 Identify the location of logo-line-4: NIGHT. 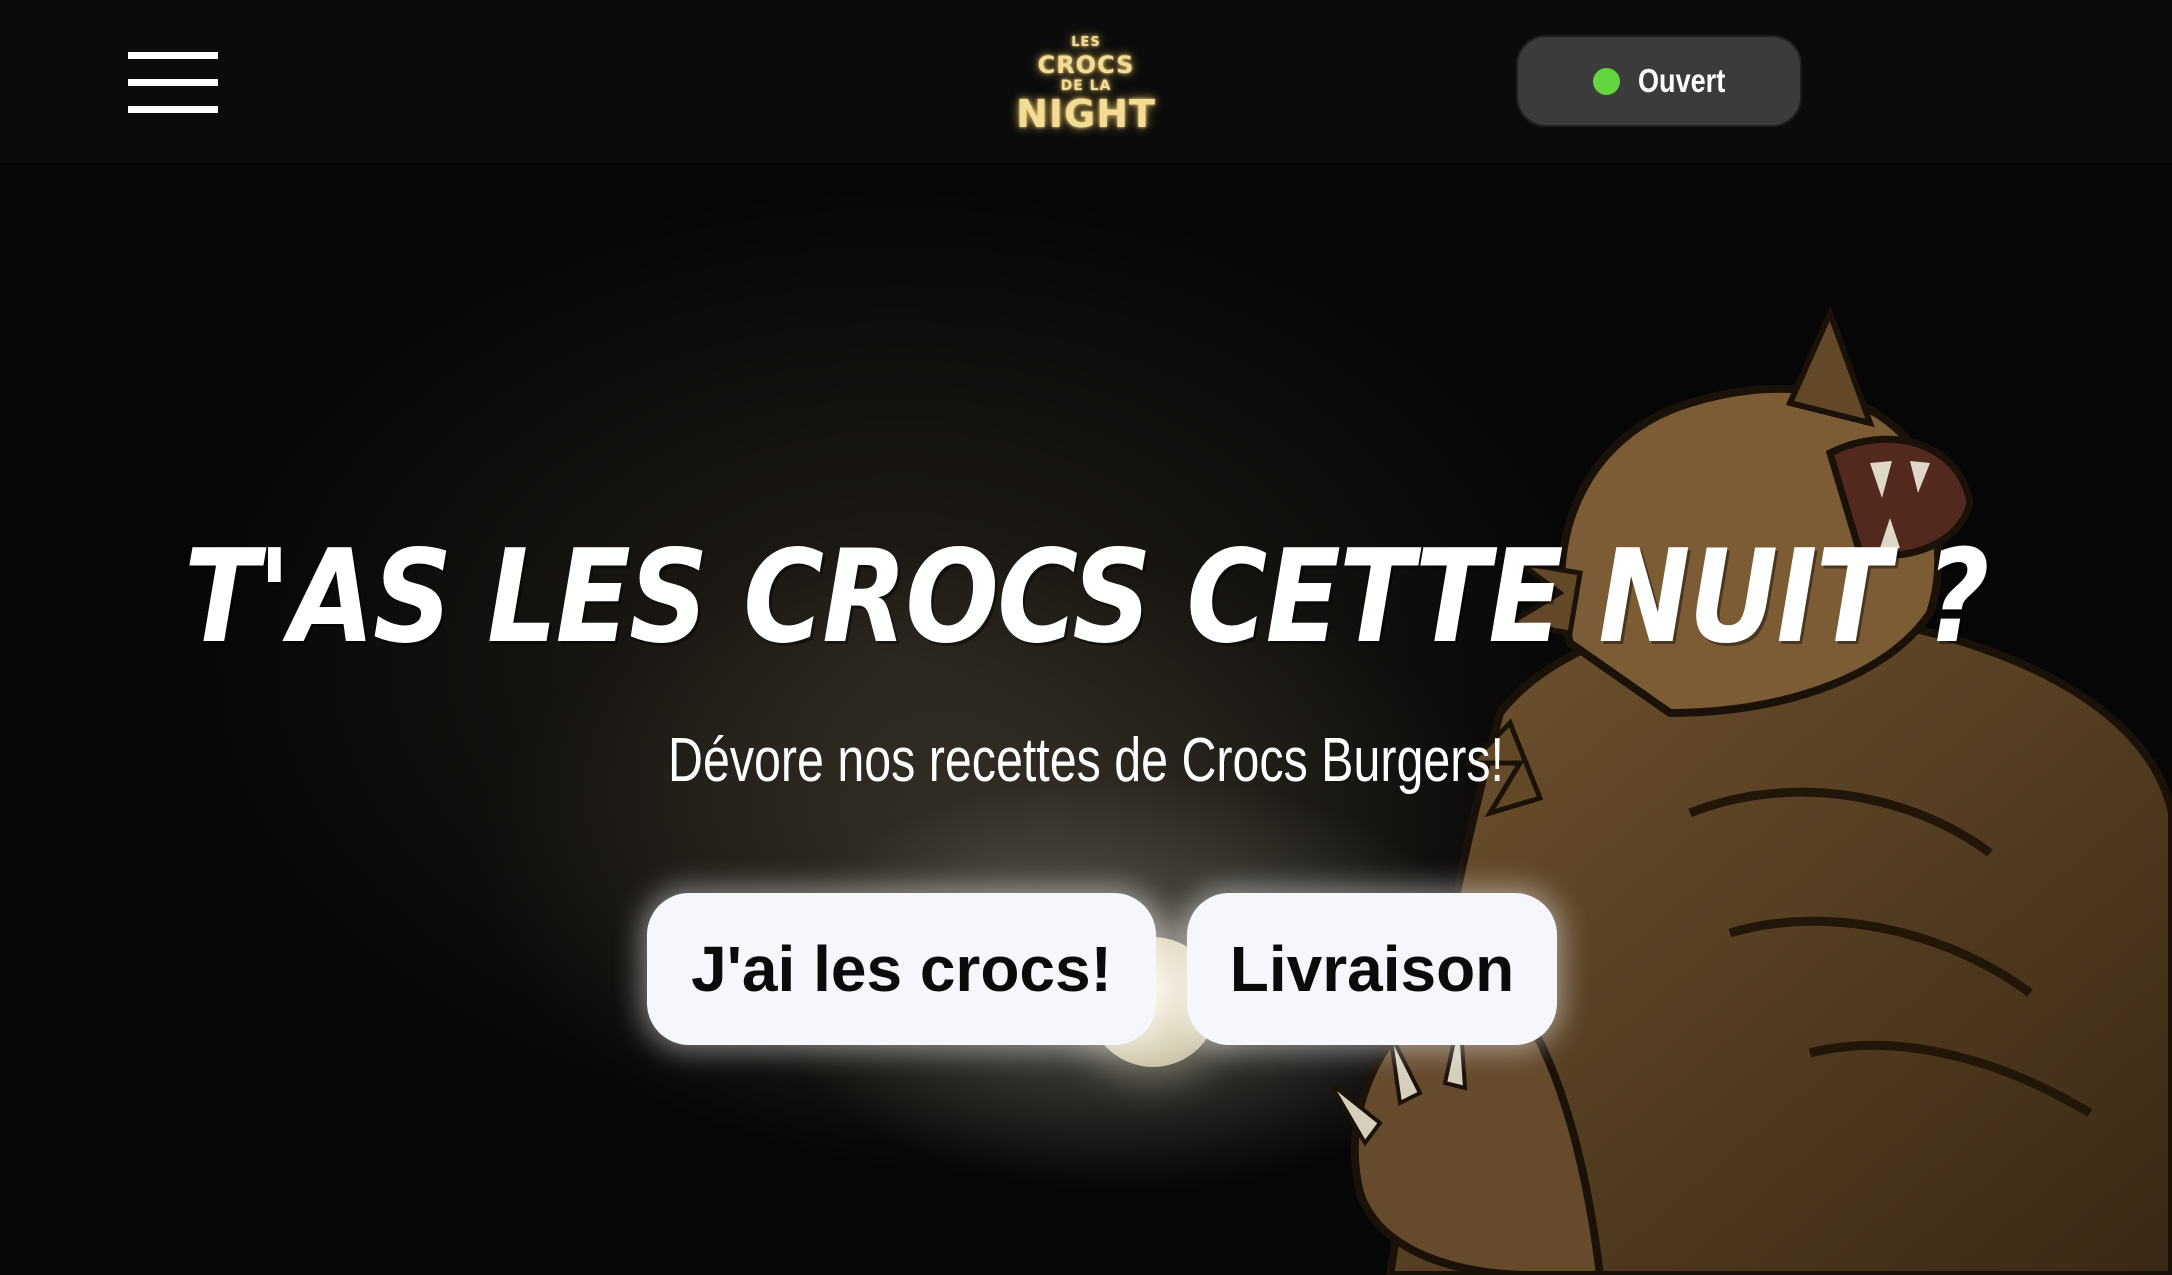
(1086, 114).